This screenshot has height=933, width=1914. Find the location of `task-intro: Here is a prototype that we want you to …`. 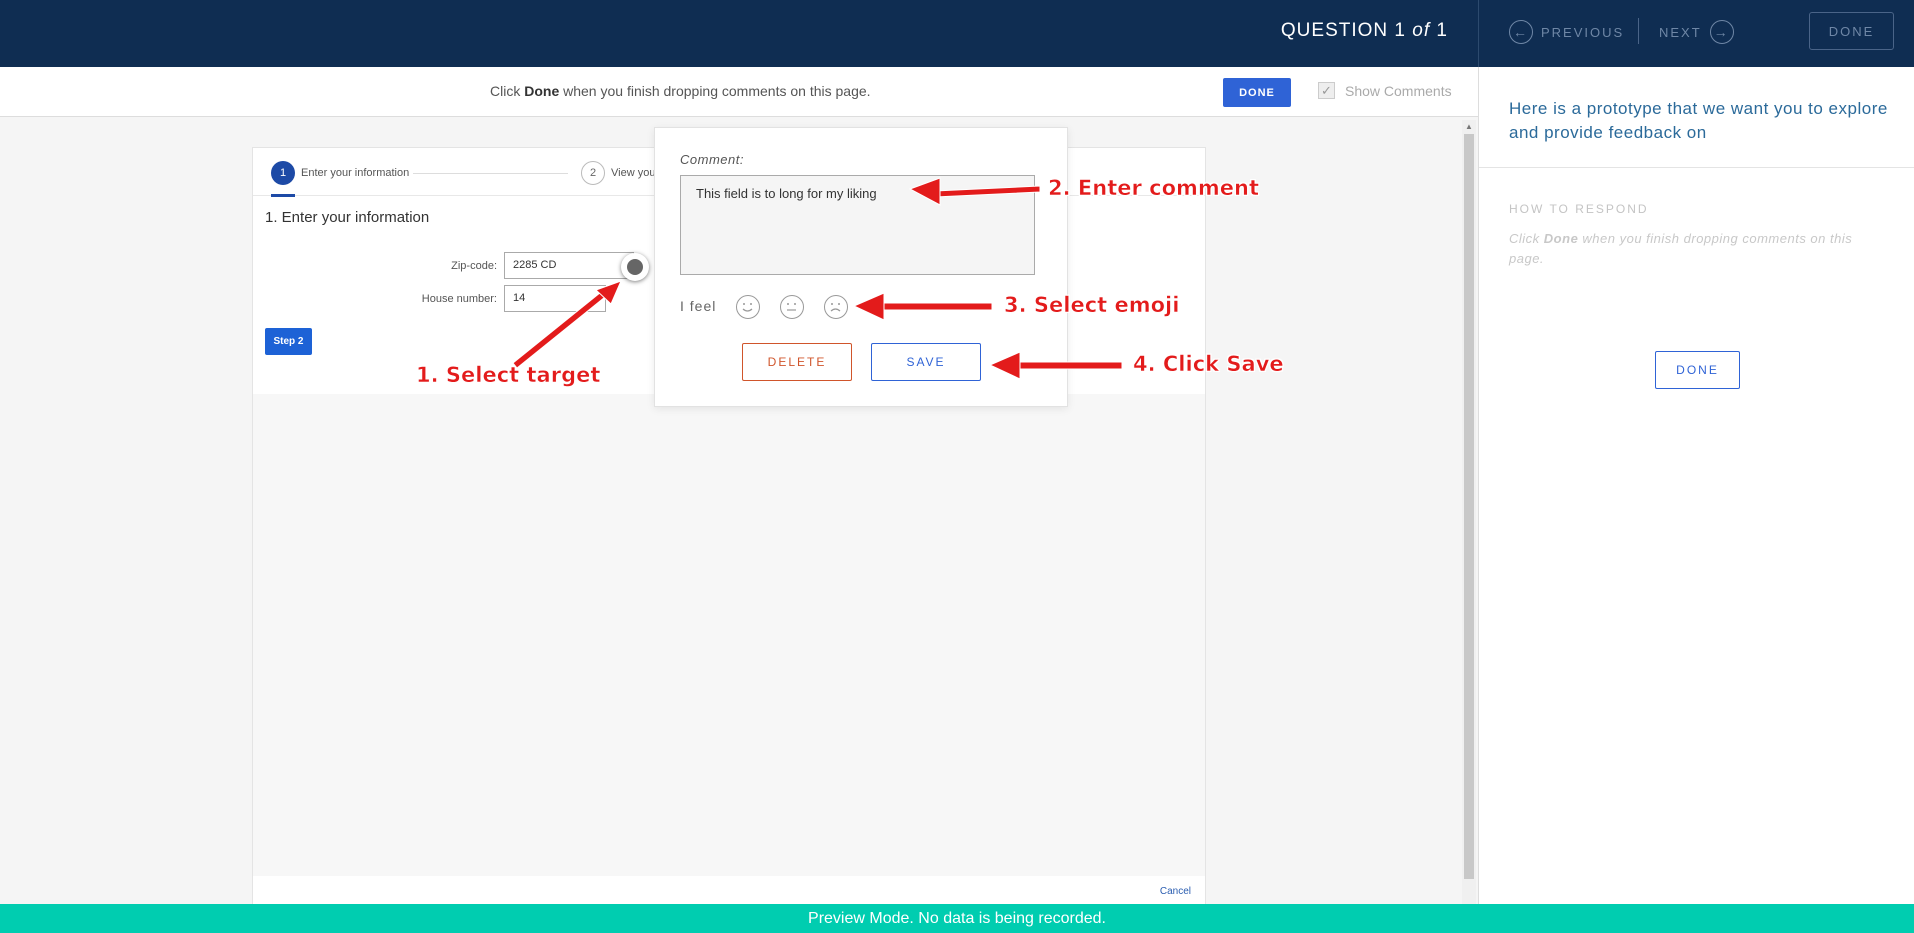

task-intro: Here is a prototype that we want you to … is located at coordinates (1698, 120).